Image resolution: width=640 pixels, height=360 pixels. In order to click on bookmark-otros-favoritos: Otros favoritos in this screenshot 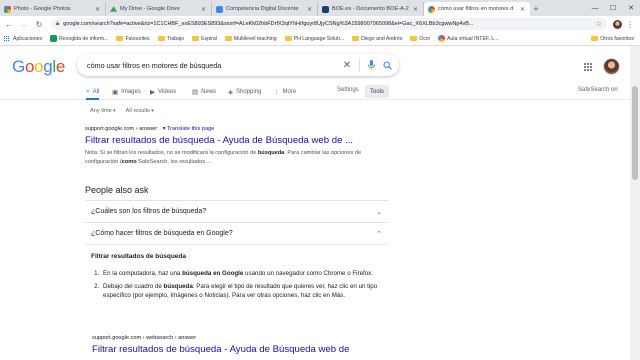, I will do `click(612, 39)`.